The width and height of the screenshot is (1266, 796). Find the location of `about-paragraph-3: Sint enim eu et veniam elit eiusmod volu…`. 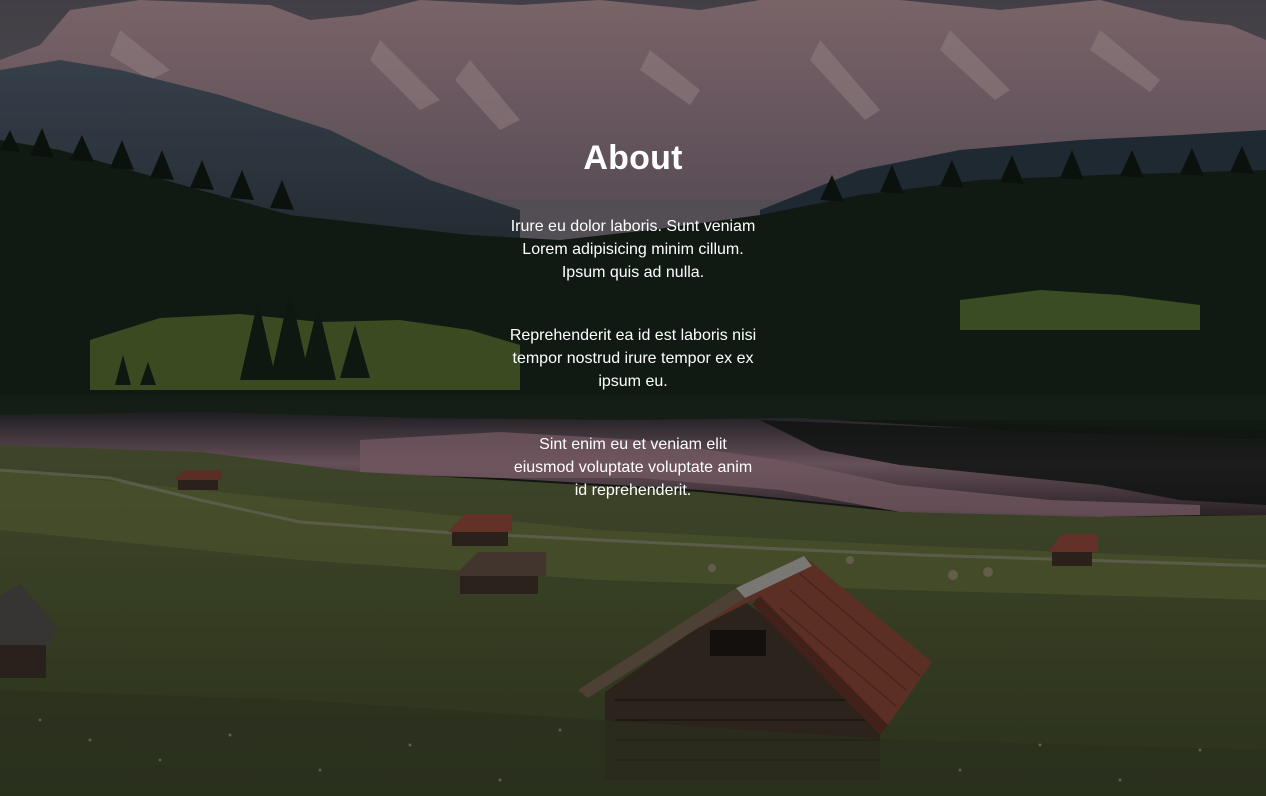

about-paragraph-3: Sint enim eu et veniam elit eiusmod volu… is located at coordinates (633, 467).